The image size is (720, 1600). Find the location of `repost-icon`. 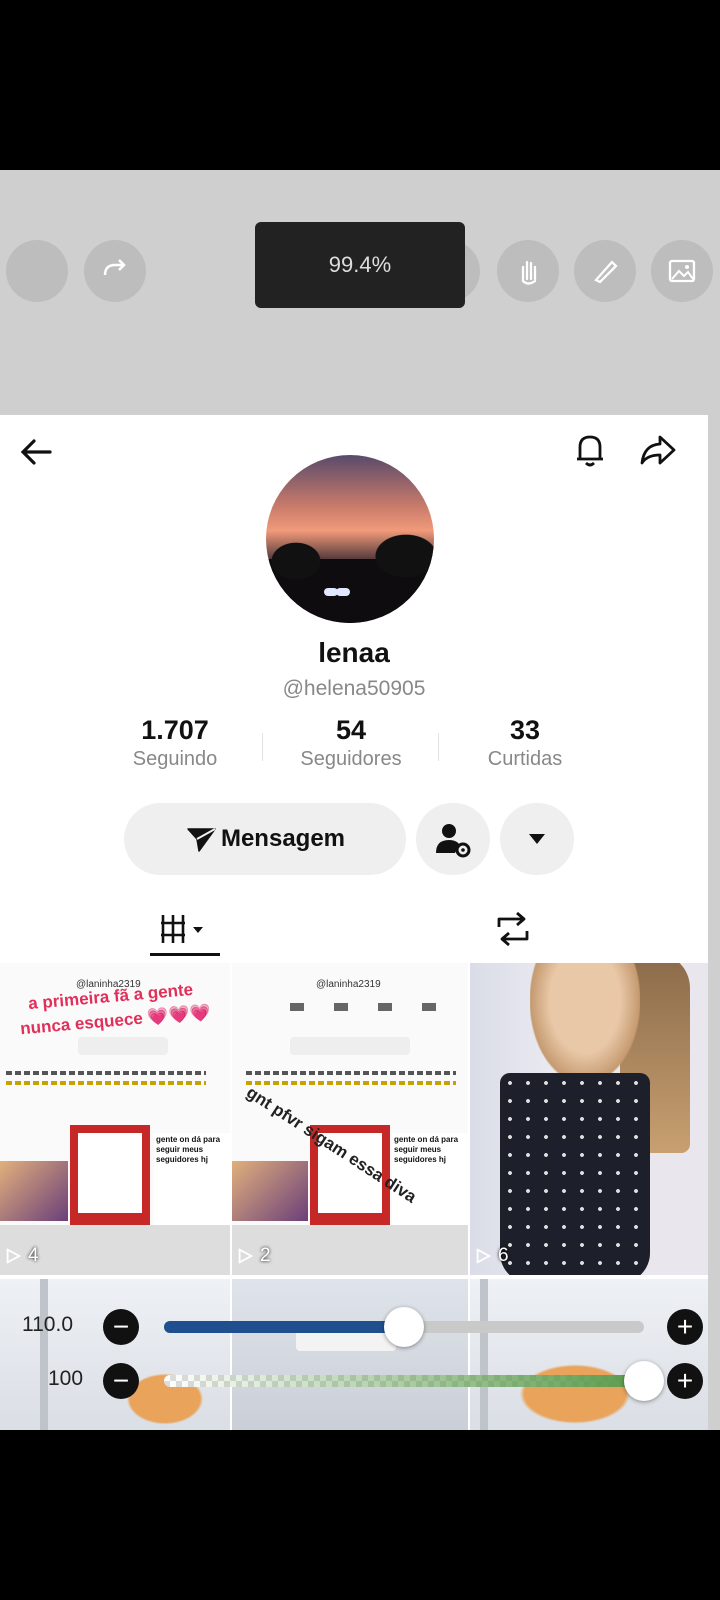

repost-icon is located at coordinates (513, 929).